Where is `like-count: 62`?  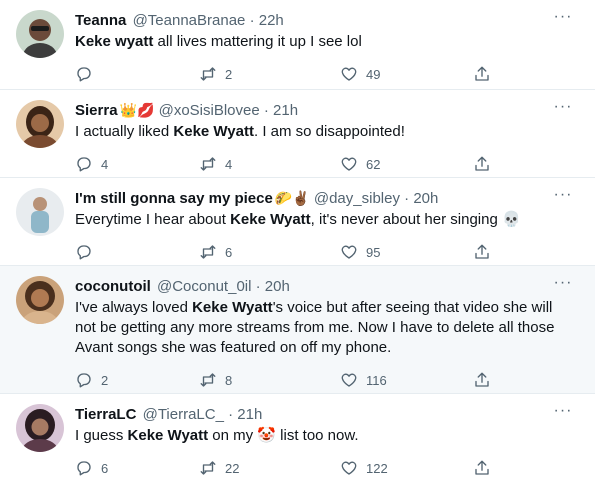
like-count: 62 is located at coordinates (373, 164).